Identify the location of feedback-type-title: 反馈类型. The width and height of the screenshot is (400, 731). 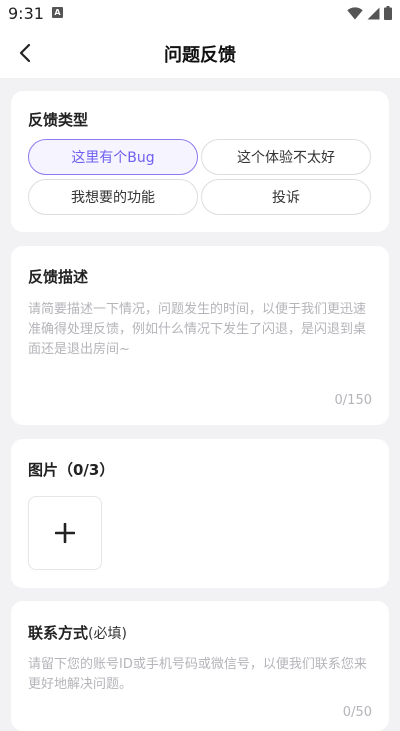
(58, 120).